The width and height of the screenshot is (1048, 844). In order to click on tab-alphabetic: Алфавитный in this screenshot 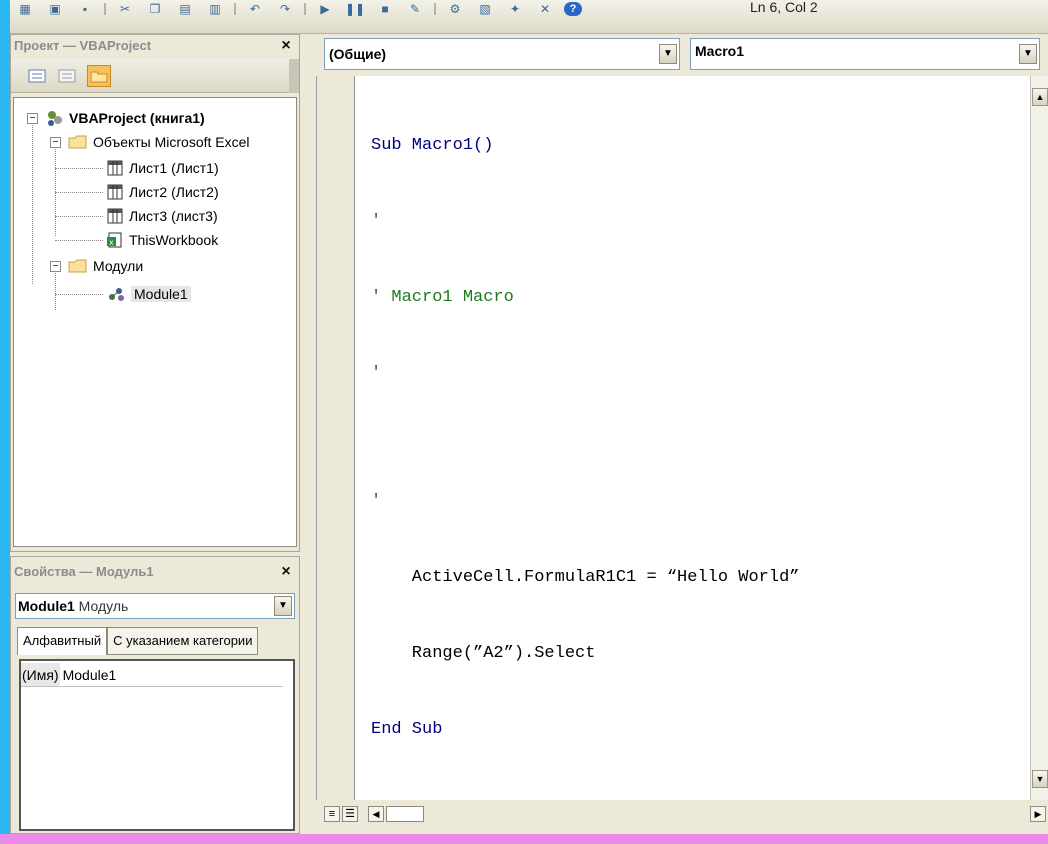, I will do `click(62, 641)`.